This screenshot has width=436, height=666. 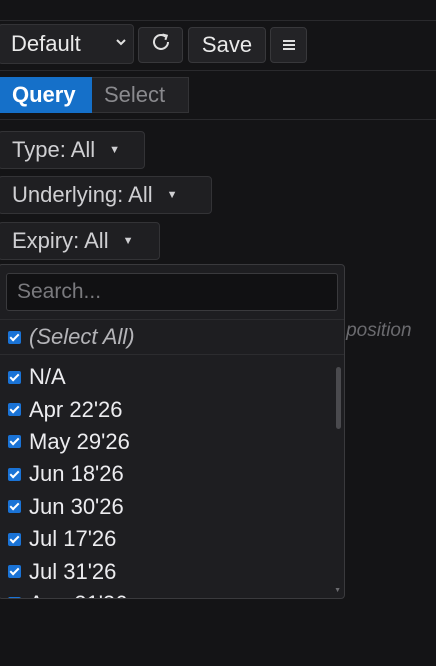 What do you see at coordinates (166, 539) in the screenshot?
I see `list-item: Jul 17'26` at bounding box center [166, 539].